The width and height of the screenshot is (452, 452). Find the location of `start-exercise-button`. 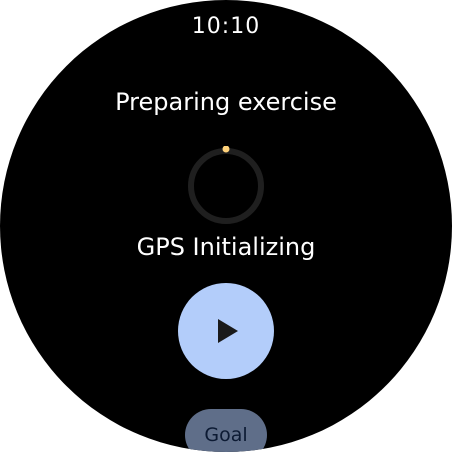

start-exercise-button is located at coordinates (226, 331).